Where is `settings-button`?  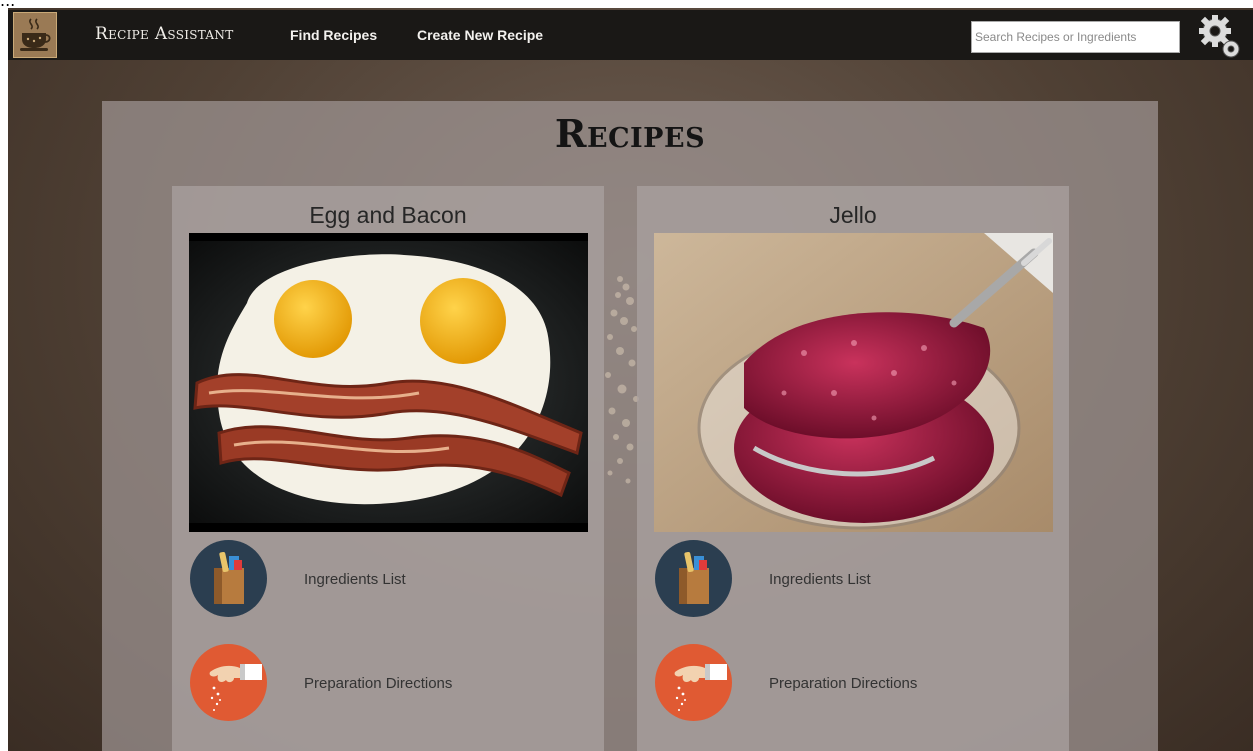 settings-button is located at coordinates (1220, 36).